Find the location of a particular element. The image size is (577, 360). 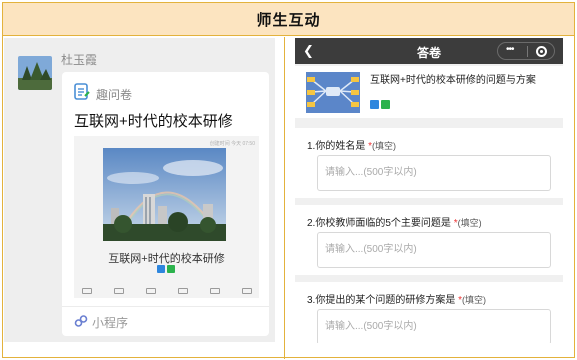

mini-program-icon is located at coordinates (81, 321).